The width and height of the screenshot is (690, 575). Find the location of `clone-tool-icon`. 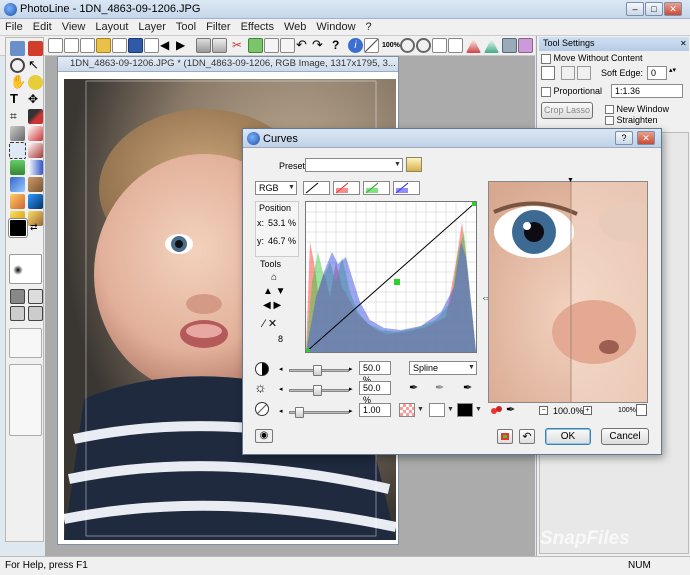

clone-tool-icon is located at coordinates (17, 184).